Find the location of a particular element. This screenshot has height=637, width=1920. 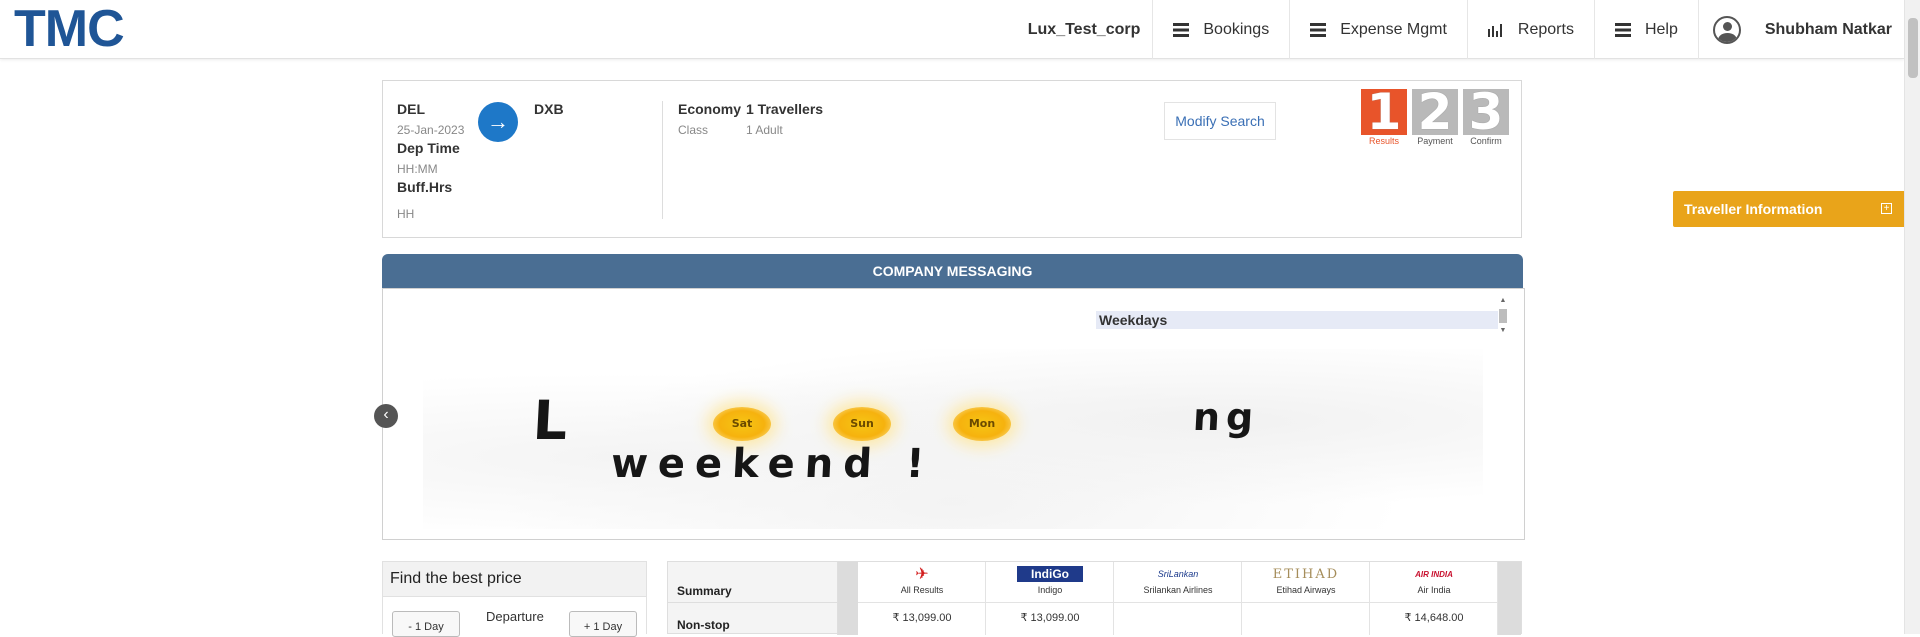

airline-header: ✈ All Results is located at coordinates (922, 582).